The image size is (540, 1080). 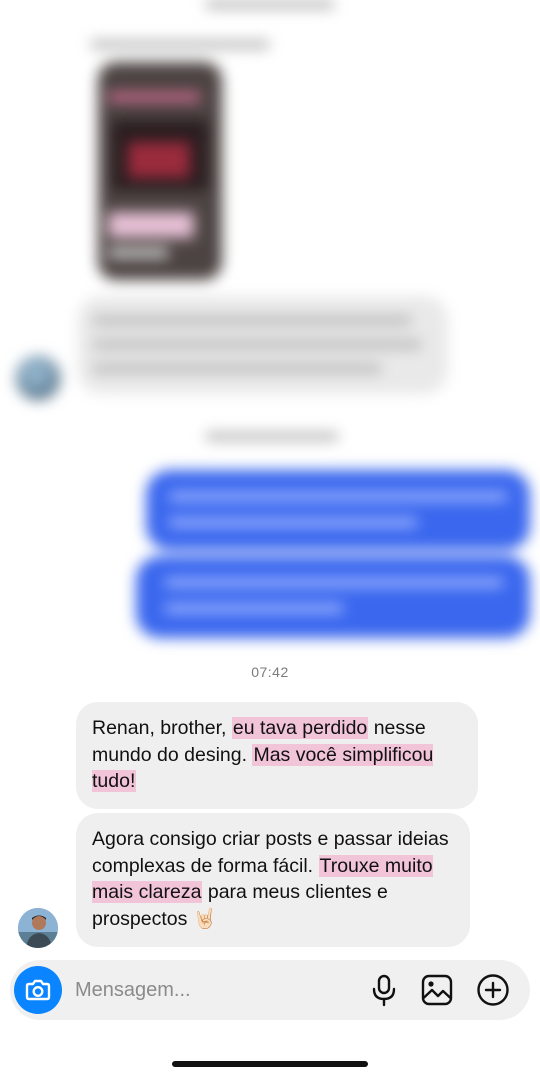 I want to click on gallery-icon, so click(x=437, y=990).